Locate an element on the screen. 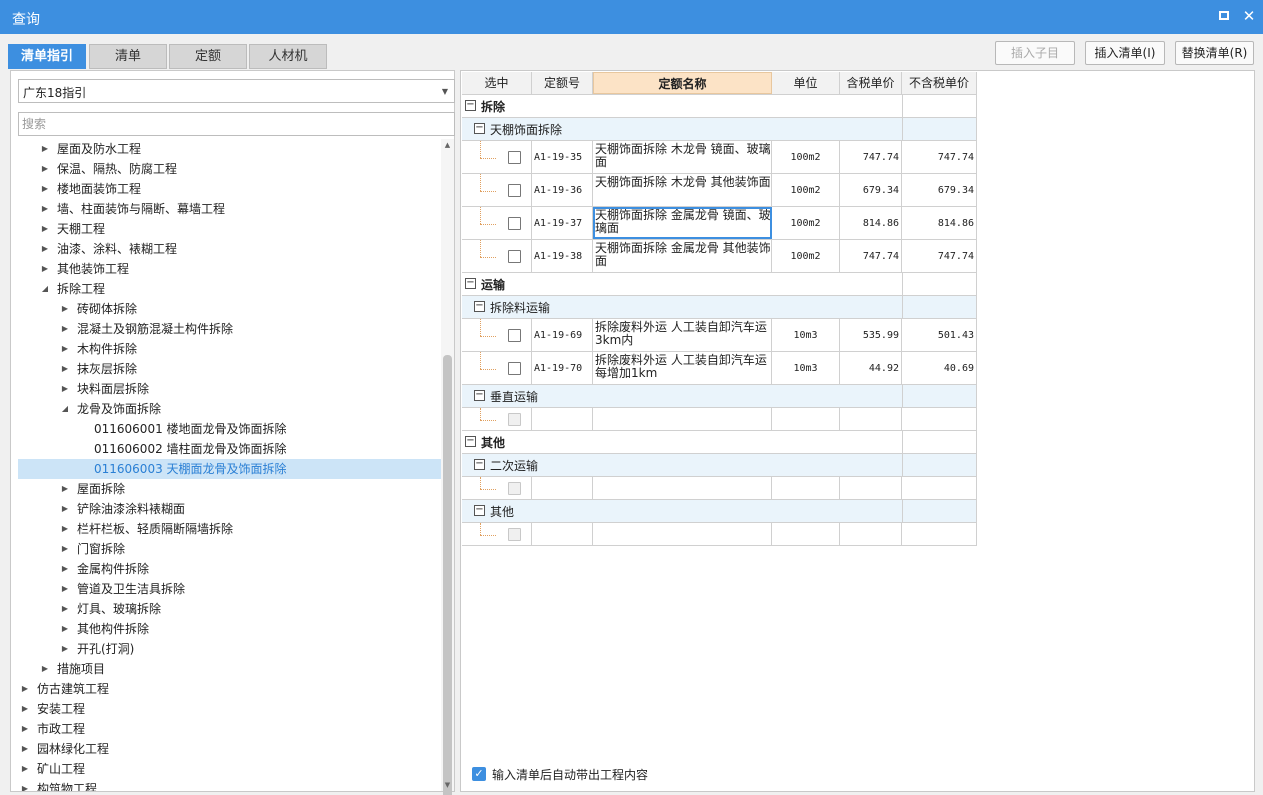 This screenshot has height=795, width=1263. tree-node: ▶ 屋面拆除 is located at coordinates (229, 489).